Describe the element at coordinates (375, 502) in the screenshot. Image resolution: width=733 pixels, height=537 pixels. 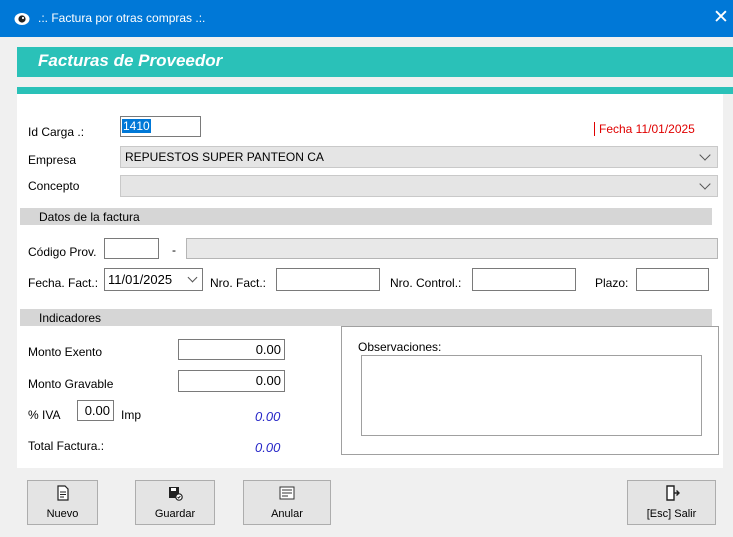
I see `footer-bar` at that location.